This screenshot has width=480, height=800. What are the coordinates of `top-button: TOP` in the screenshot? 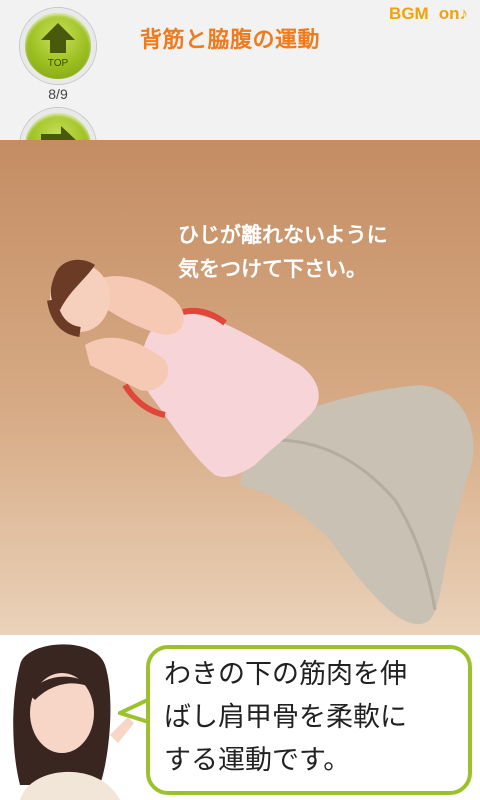 It's located at (58, 46).